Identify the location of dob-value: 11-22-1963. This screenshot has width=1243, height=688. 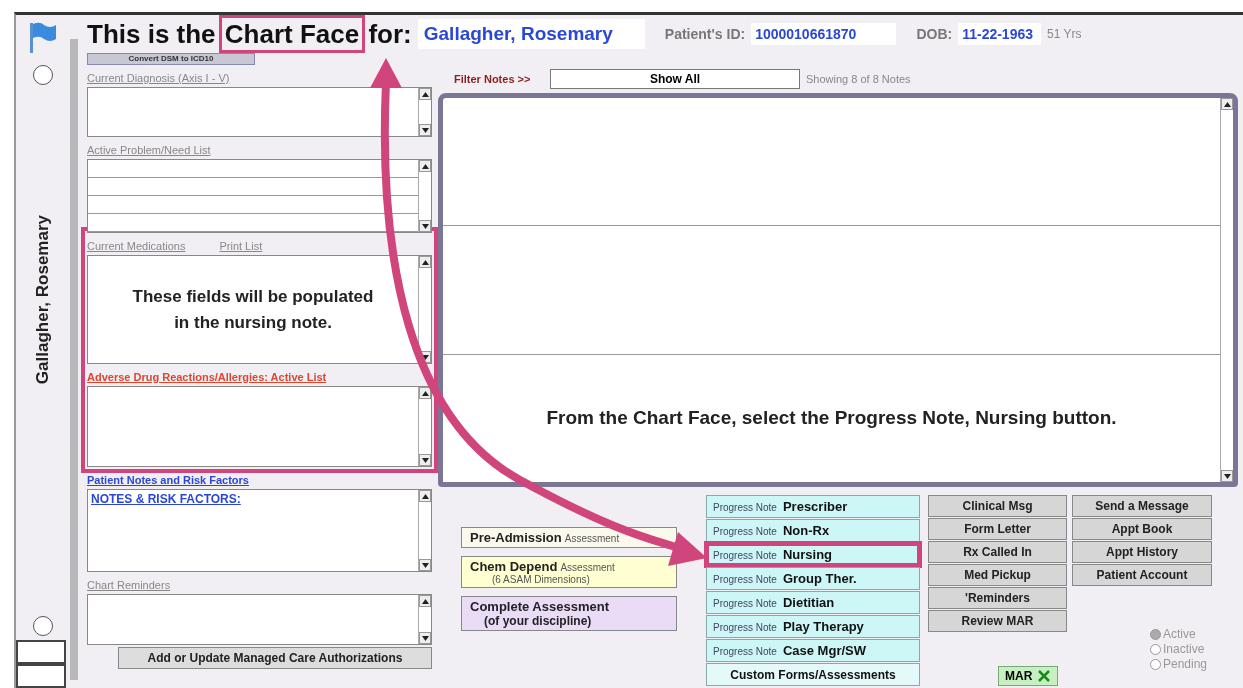
(999, 34).